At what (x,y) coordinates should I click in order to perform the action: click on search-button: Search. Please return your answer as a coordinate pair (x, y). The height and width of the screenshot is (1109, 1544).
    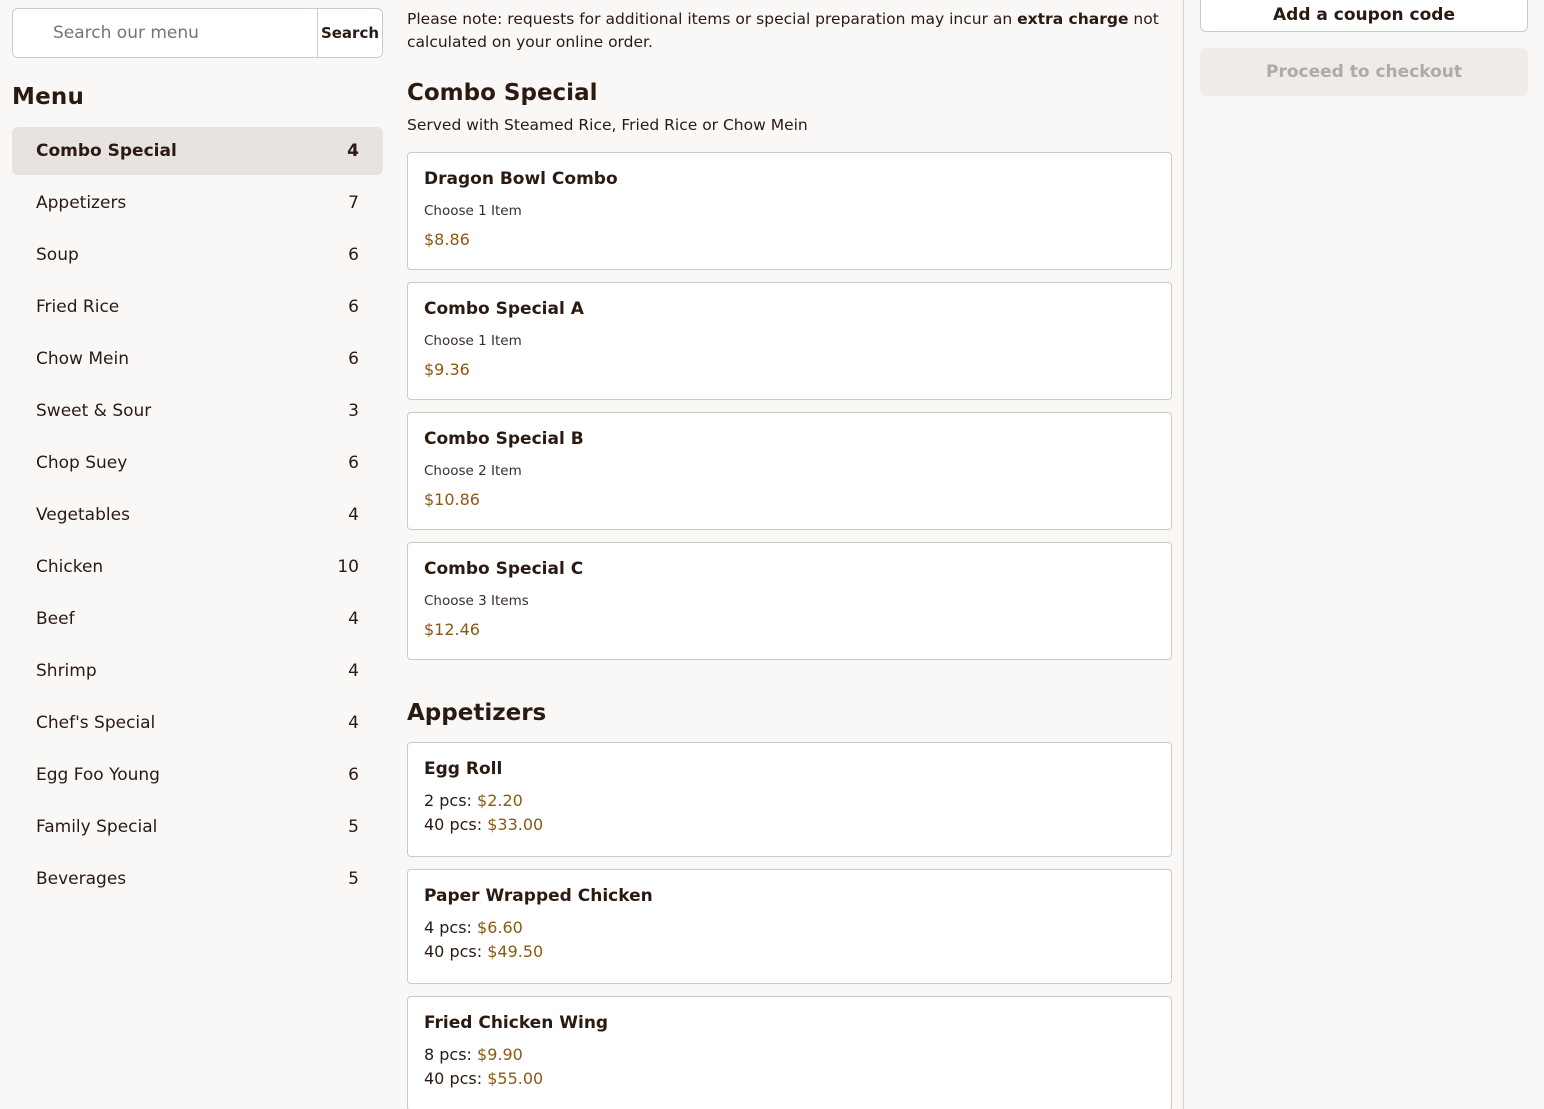
    Looking at the image, I should click on (349, 33).